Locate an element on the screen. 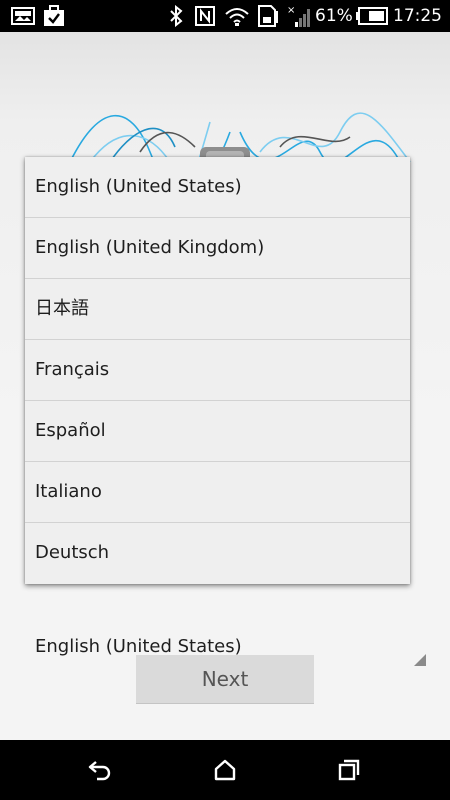  language-option-en-us: English (United States) is located at coordinates (217, 187).